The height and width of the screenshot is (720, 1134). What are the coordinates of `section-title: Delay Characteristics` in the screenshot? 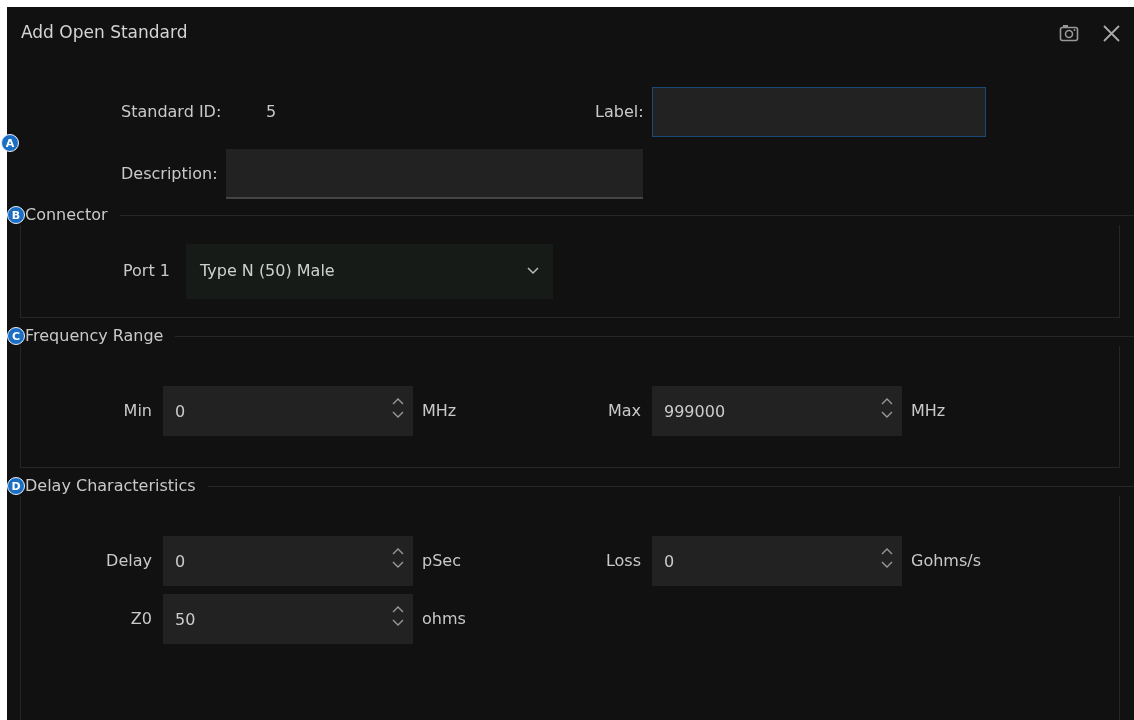 It's located at (110, 486).